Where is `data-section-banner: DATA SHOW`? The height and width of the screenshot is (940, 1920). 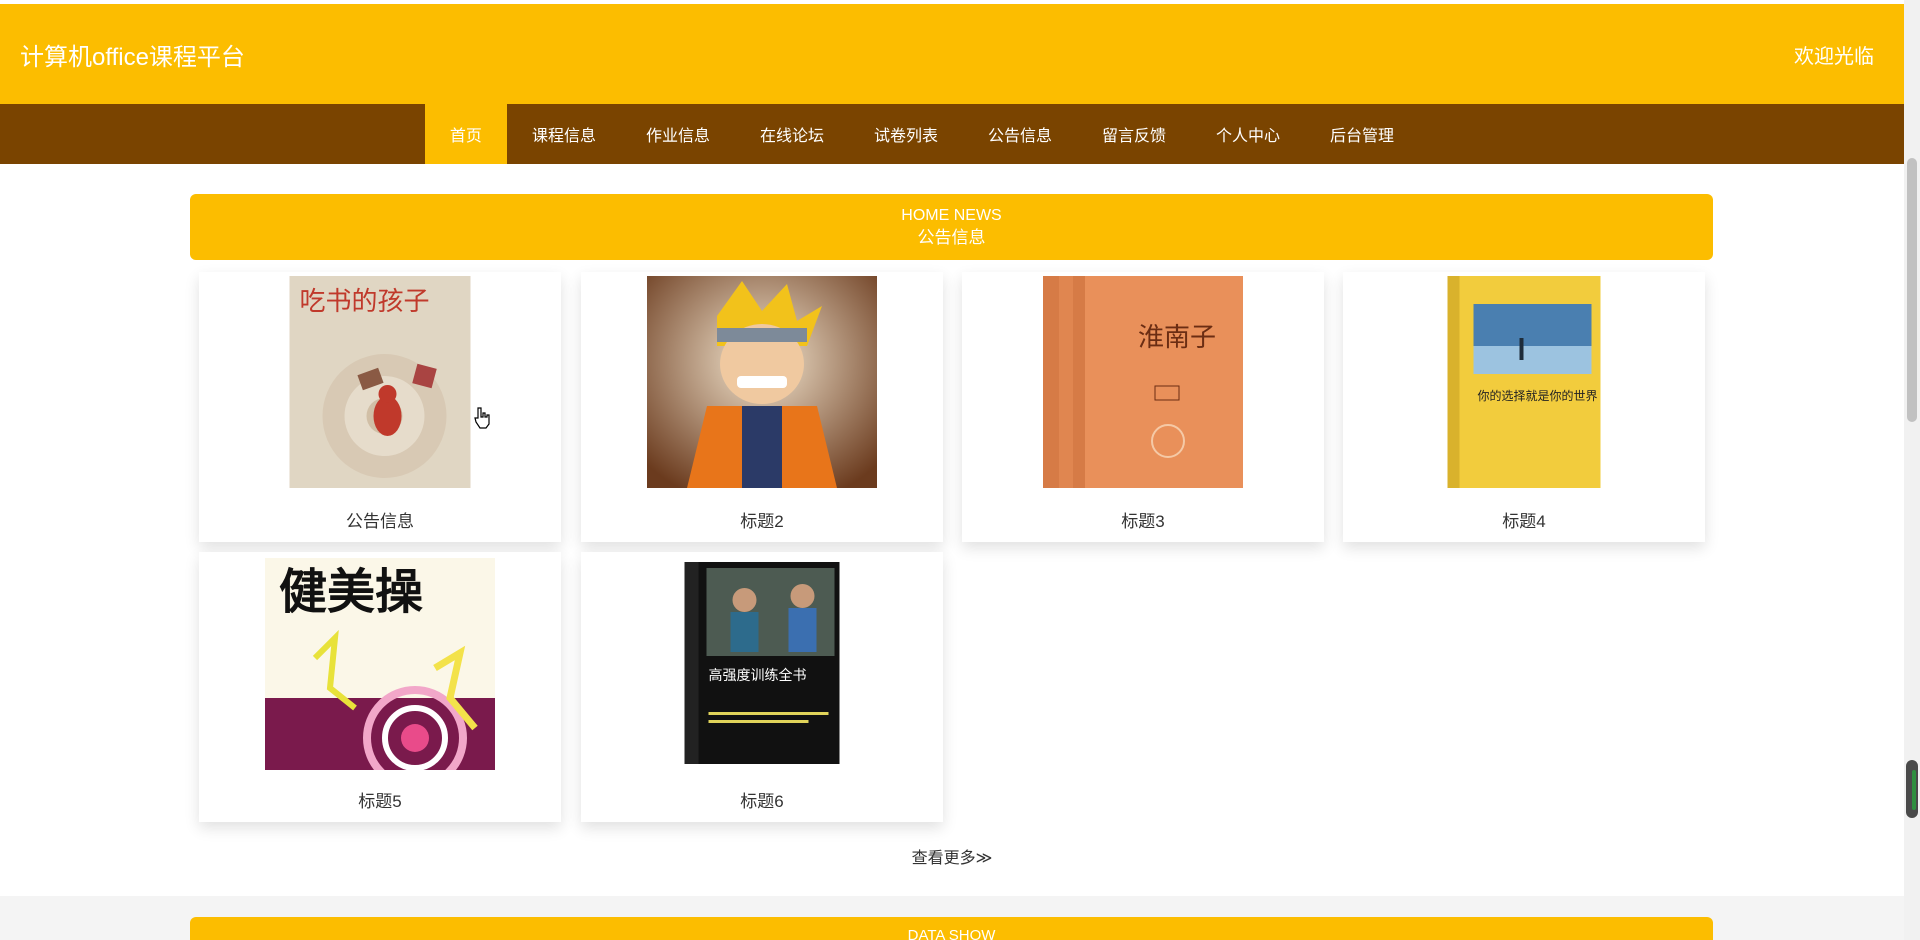 data-section-banner: DATA SHOW is located at coordinates (951, 928).